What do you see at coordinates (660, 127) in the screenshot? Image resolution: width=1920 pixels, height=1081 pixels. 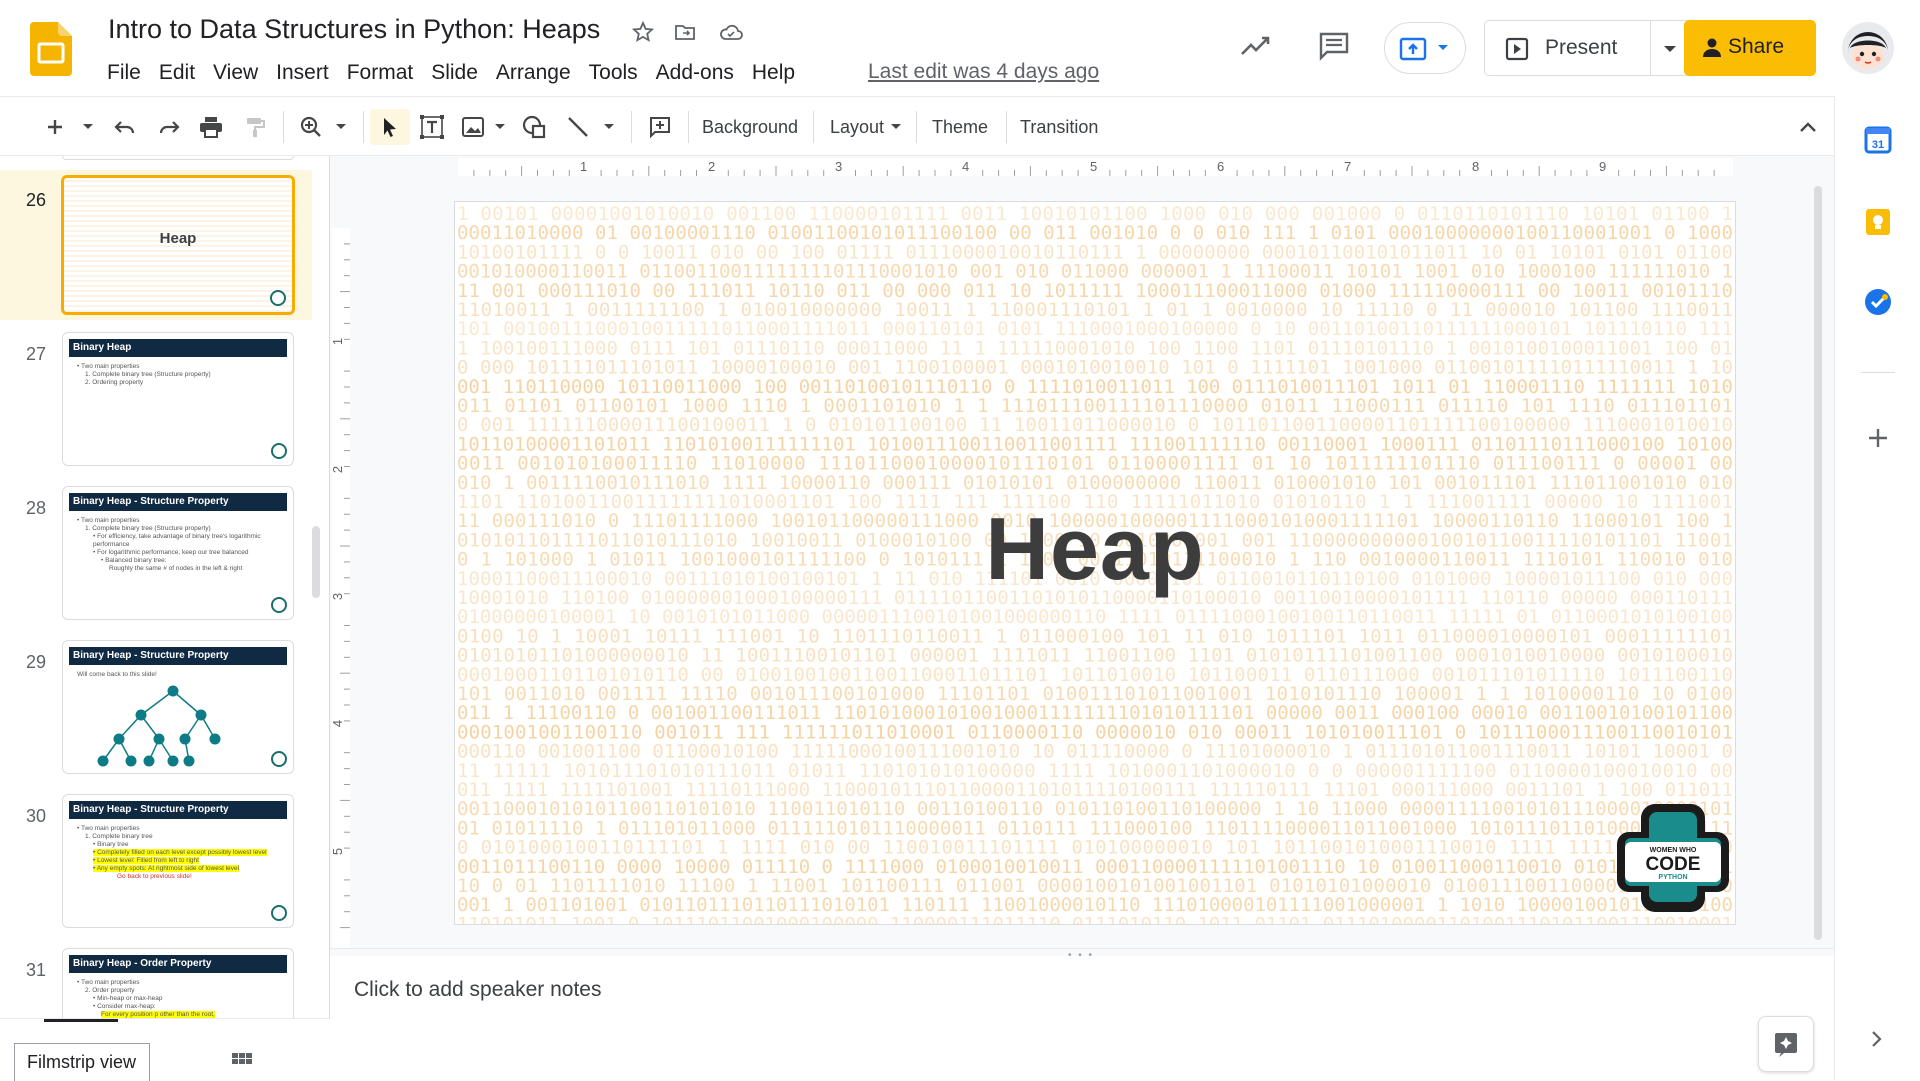 I see `add-comment-icon` at bounding box center [660, 127].